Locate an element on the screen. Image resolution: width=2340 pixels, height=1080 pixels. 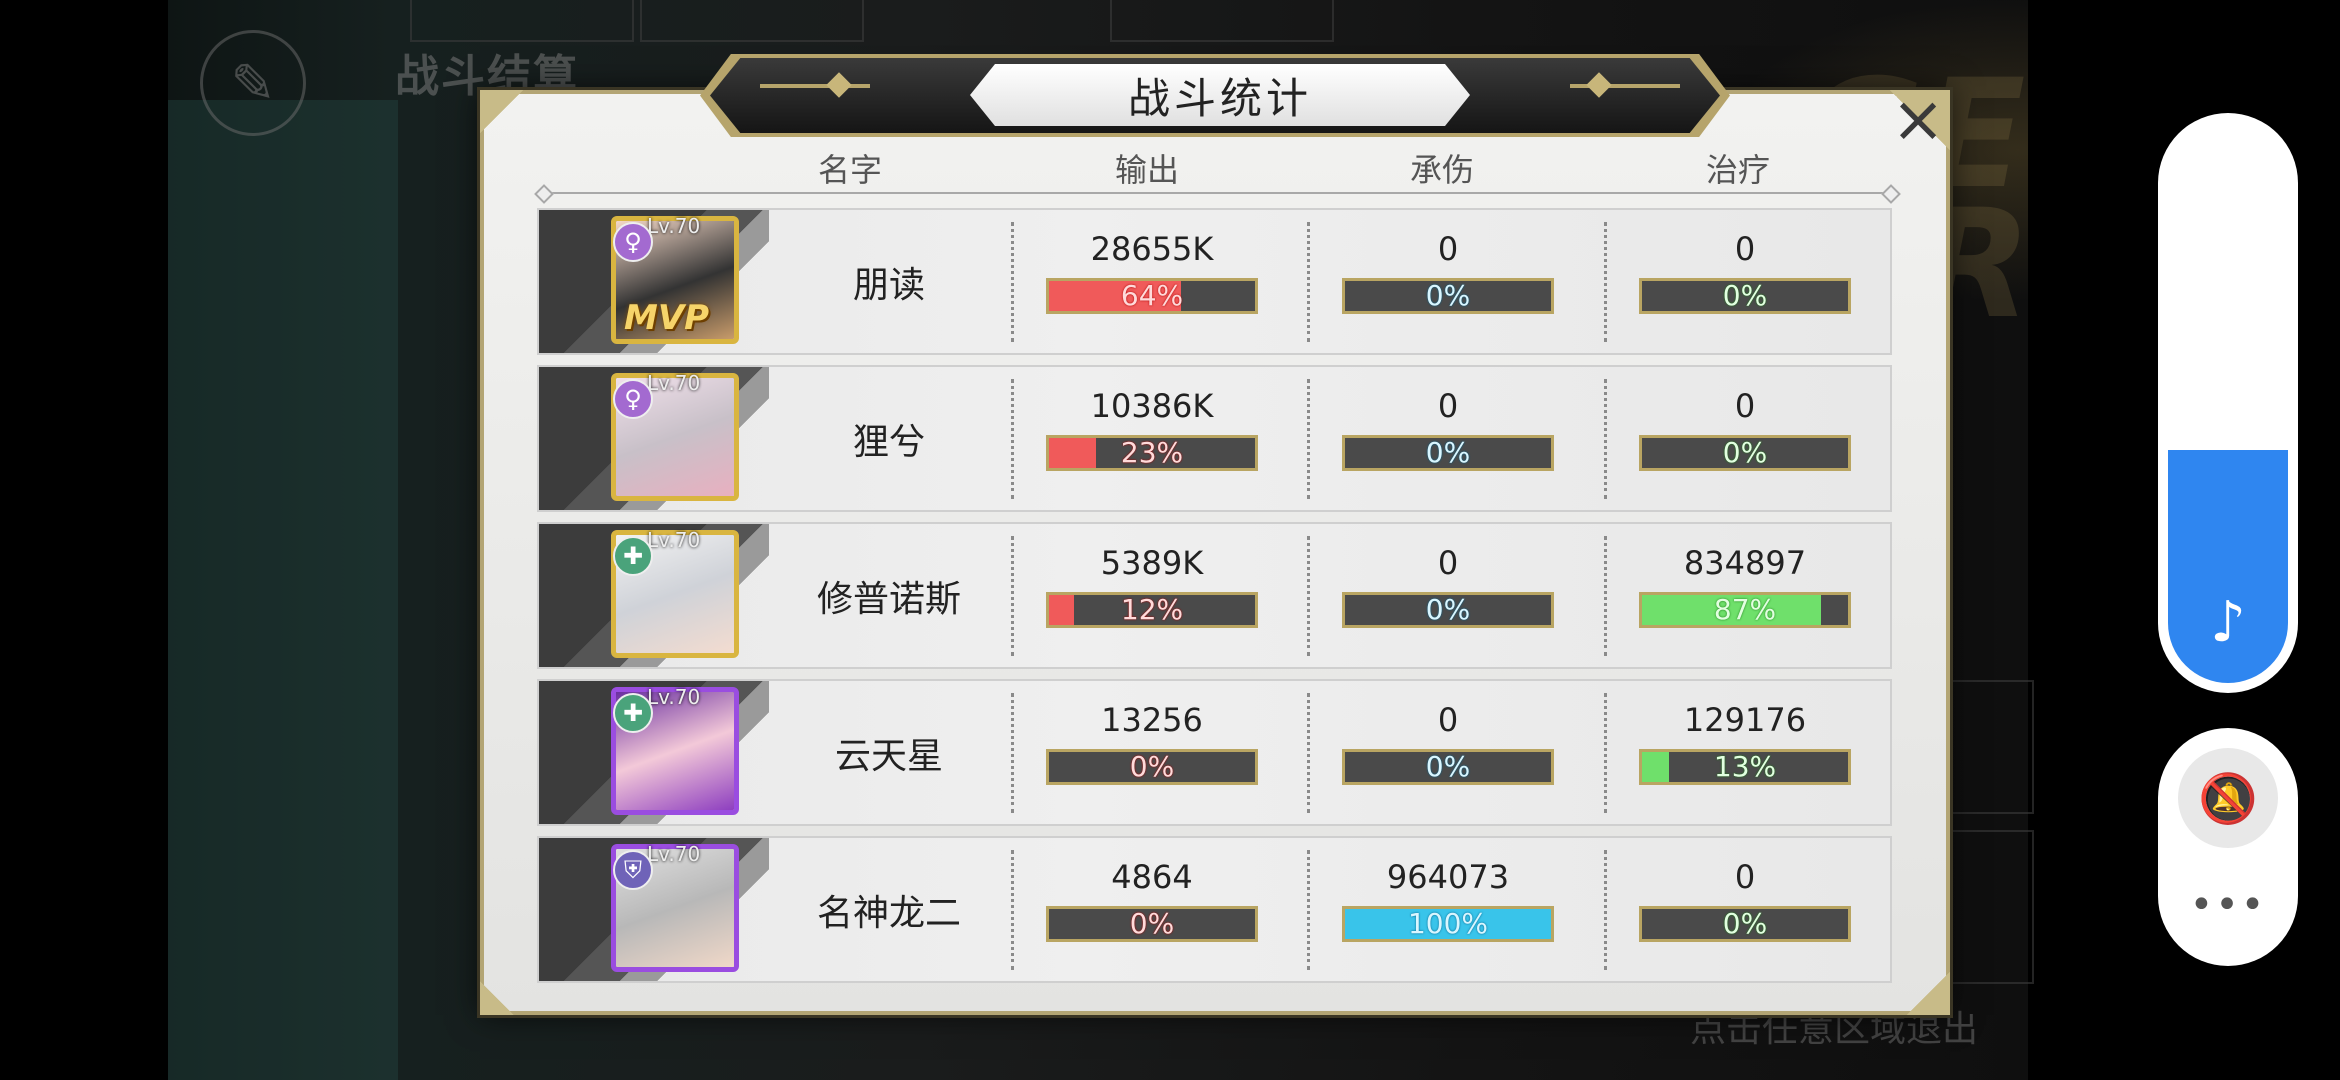
output-percent-bar: 12% is located at coordinates (1152, 610).